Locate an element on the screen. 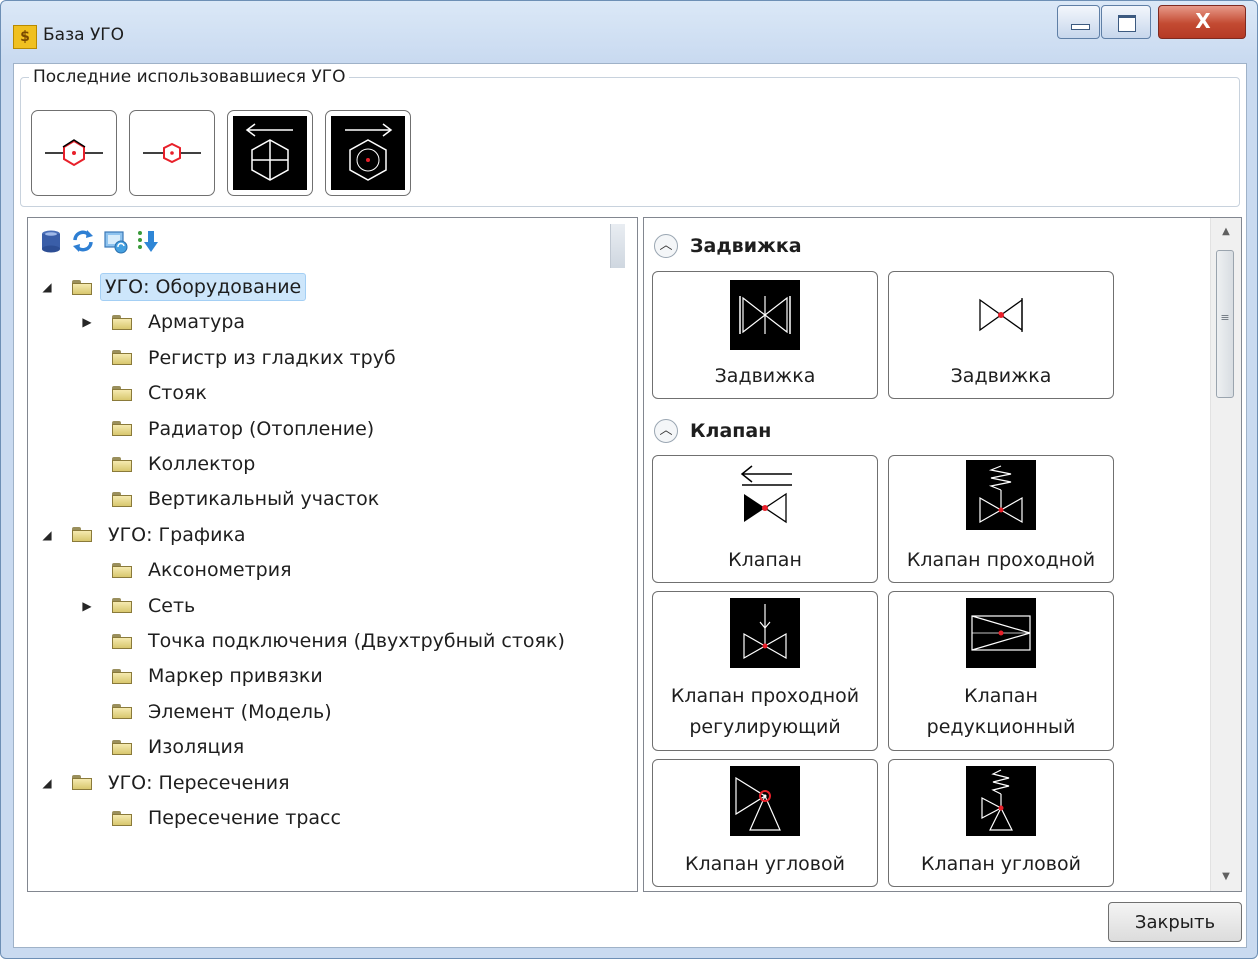  sync-image-icon is located at coordinates (115, 241).